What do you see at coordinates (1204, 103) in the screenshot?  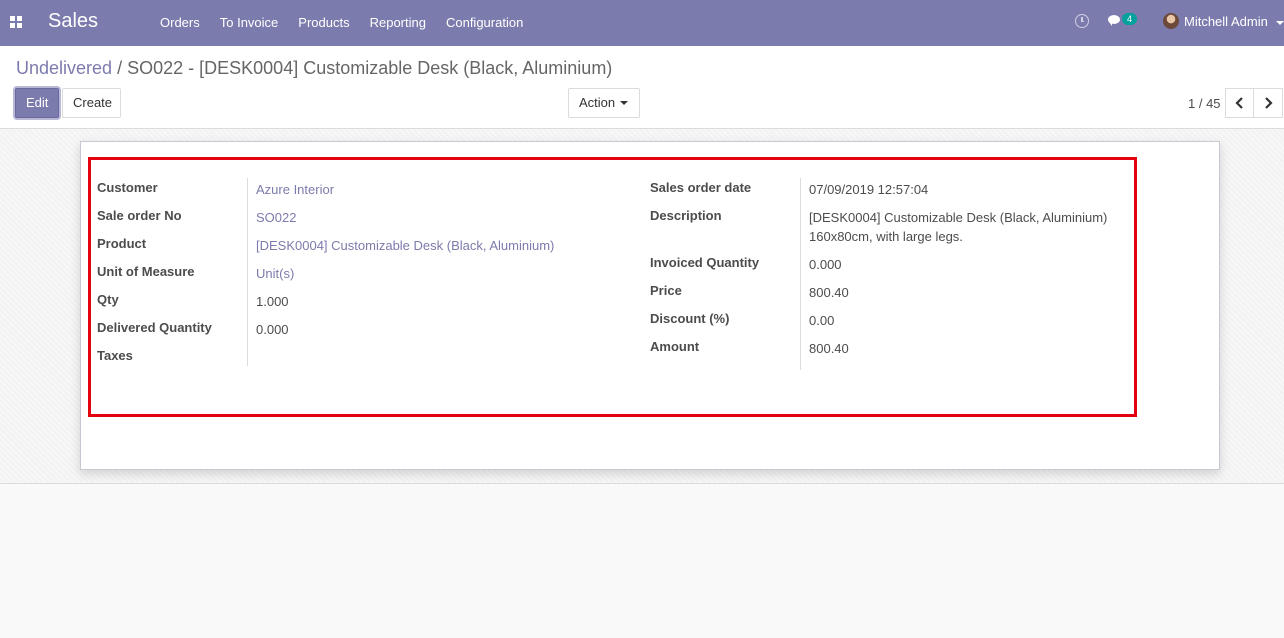 I see `pager-value: 1 / 45` at bounding box center [1204, 103].